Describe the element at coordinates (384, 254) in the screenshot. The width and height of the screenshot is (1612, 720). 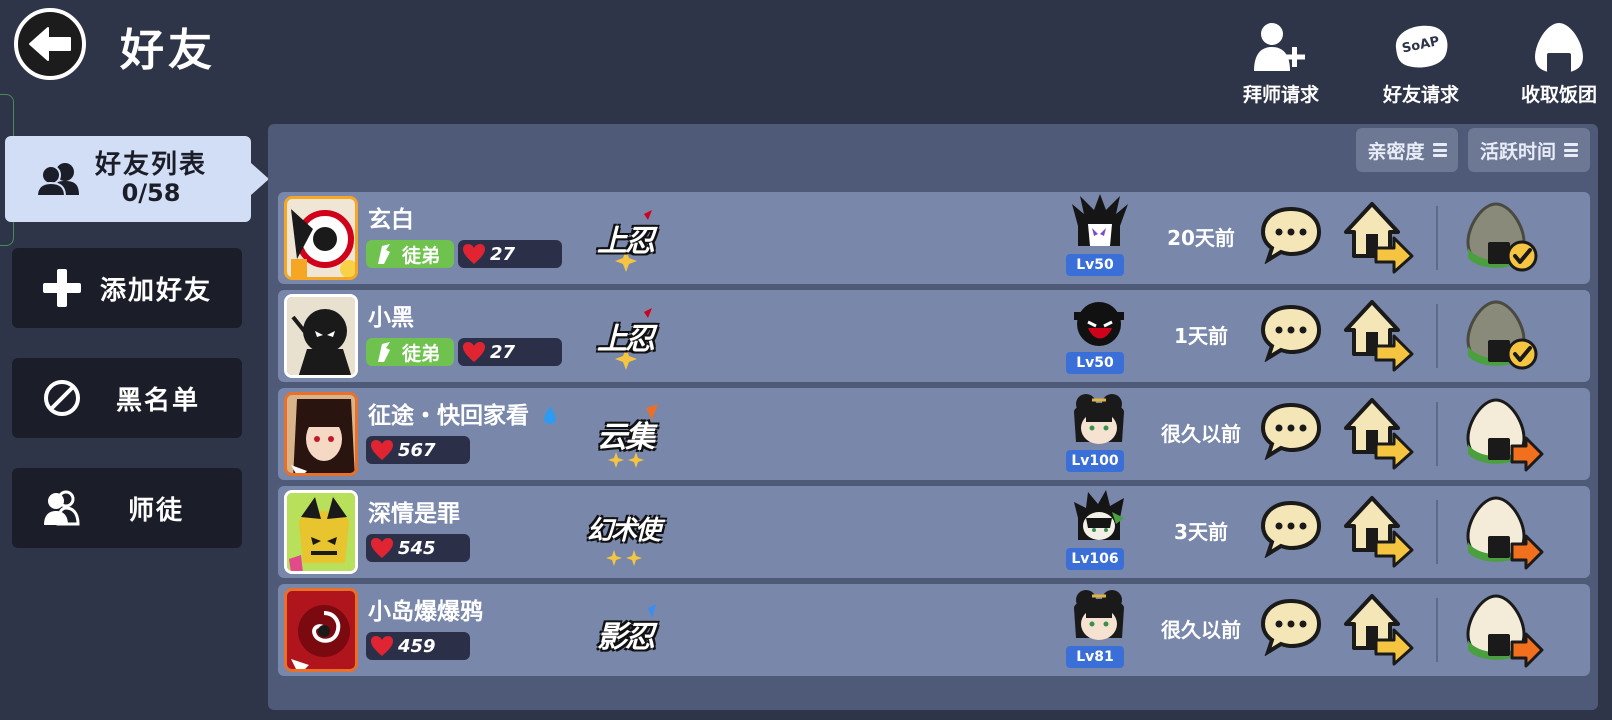
I see `apprentice-icon` at that location.